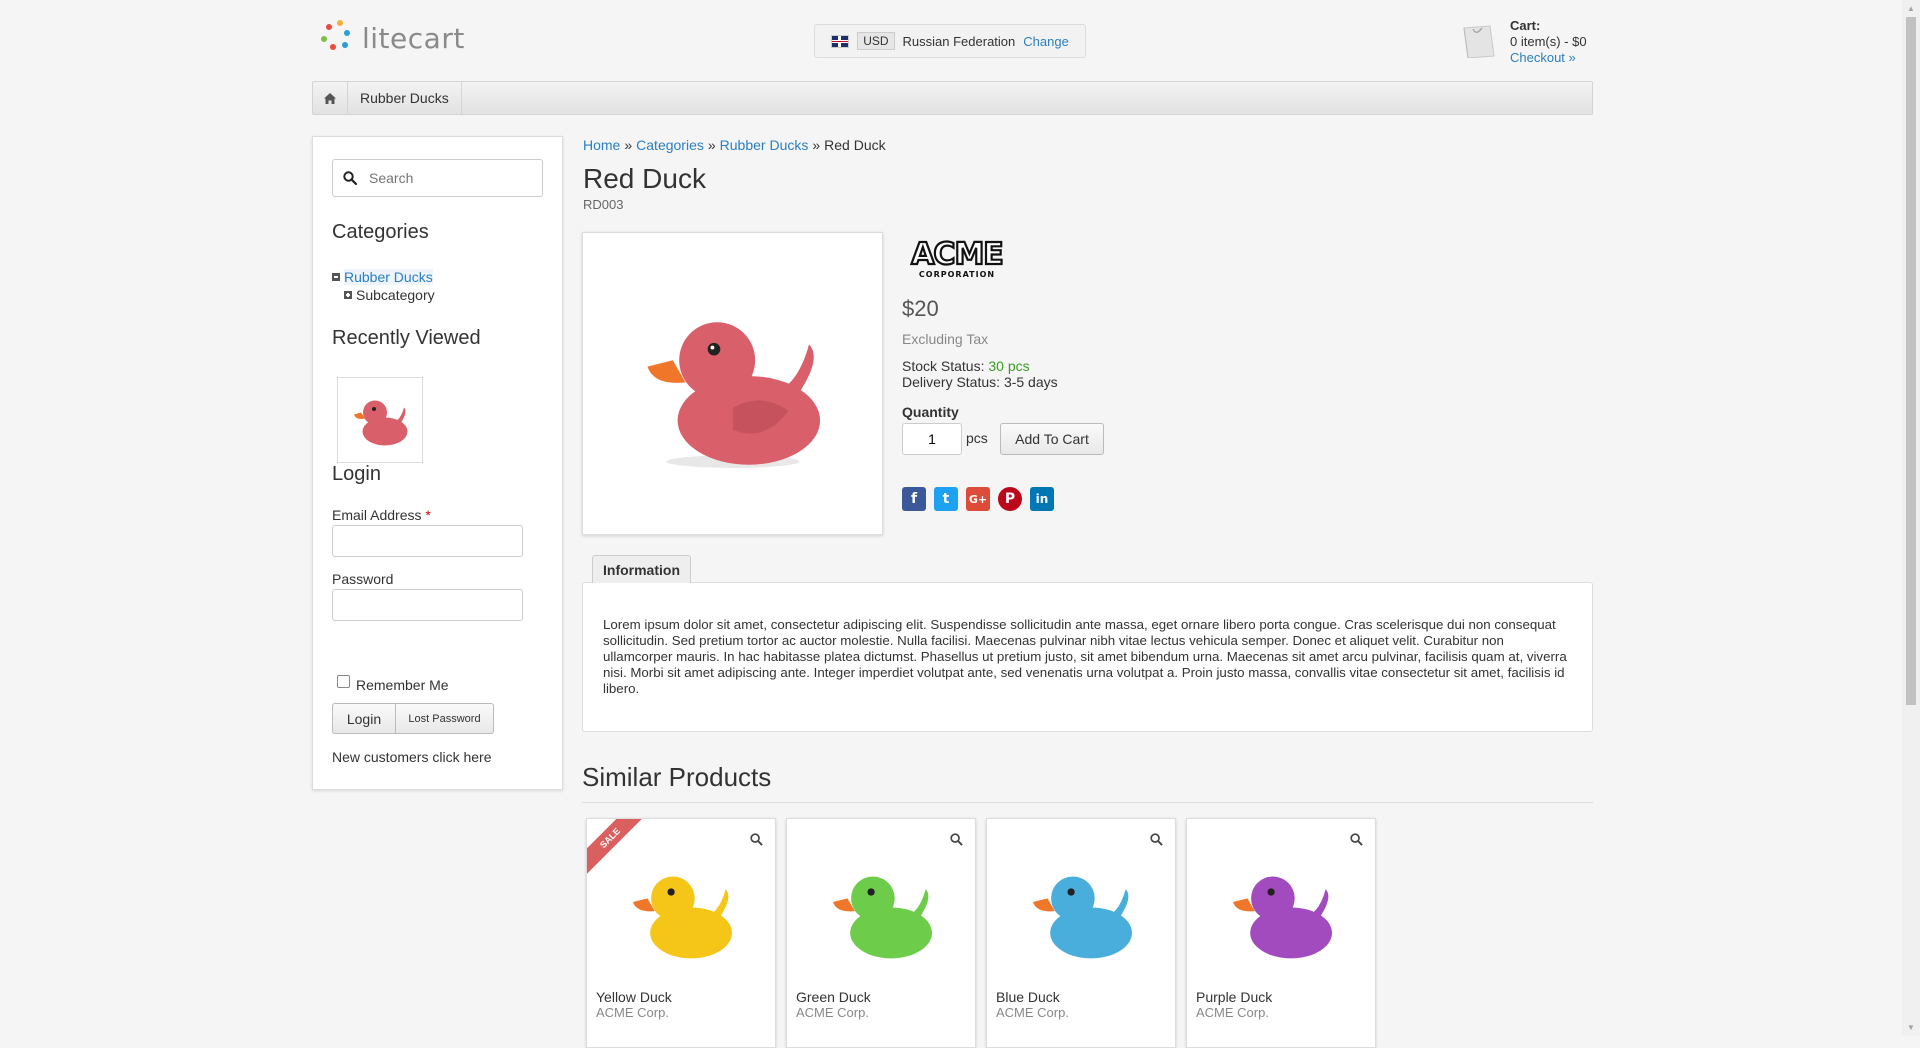 The width and height of the screenshot is (1920, 1048). Describe the element at coordinates (412, 757) in the screenshot. I see `new-customers-link: New customers click here` at that location.